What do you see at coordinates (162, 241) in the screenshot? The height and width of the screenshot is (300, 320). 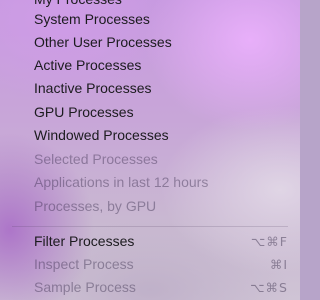 I see `menu-item-filter-processes: Filter Processes ⌥⌘F` at bounding box center [162, 241].